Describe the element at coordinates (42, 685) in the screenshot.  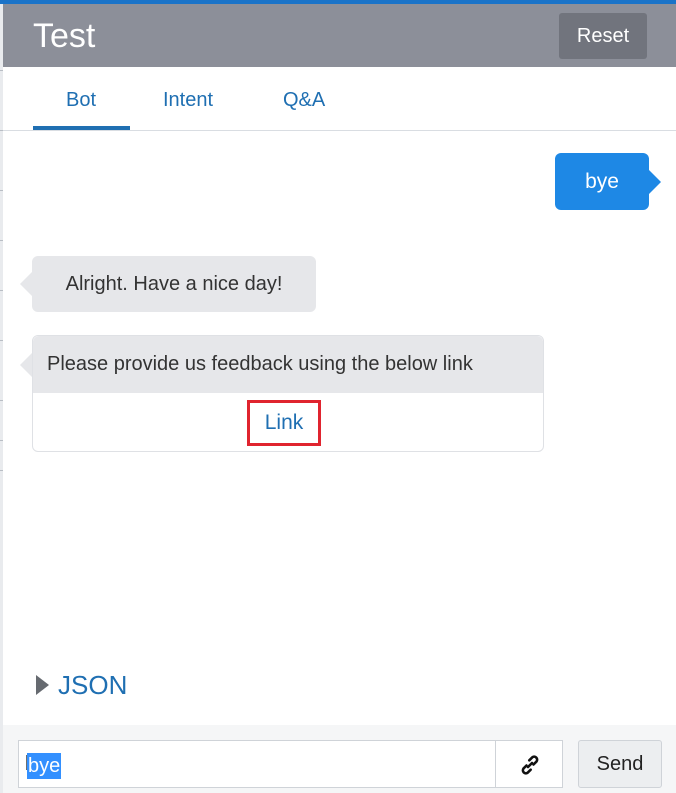
I see `caret-right-icon` at that location.